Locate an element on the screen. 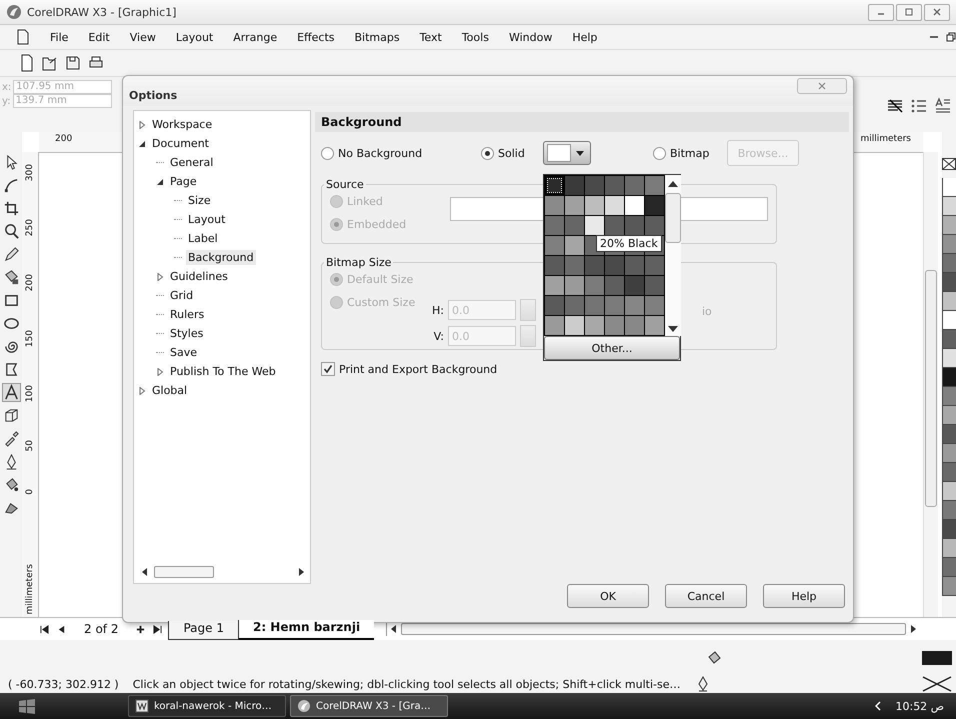 The image size is (956, 719). drop-cap-icon is located at coordinates (943, 106).